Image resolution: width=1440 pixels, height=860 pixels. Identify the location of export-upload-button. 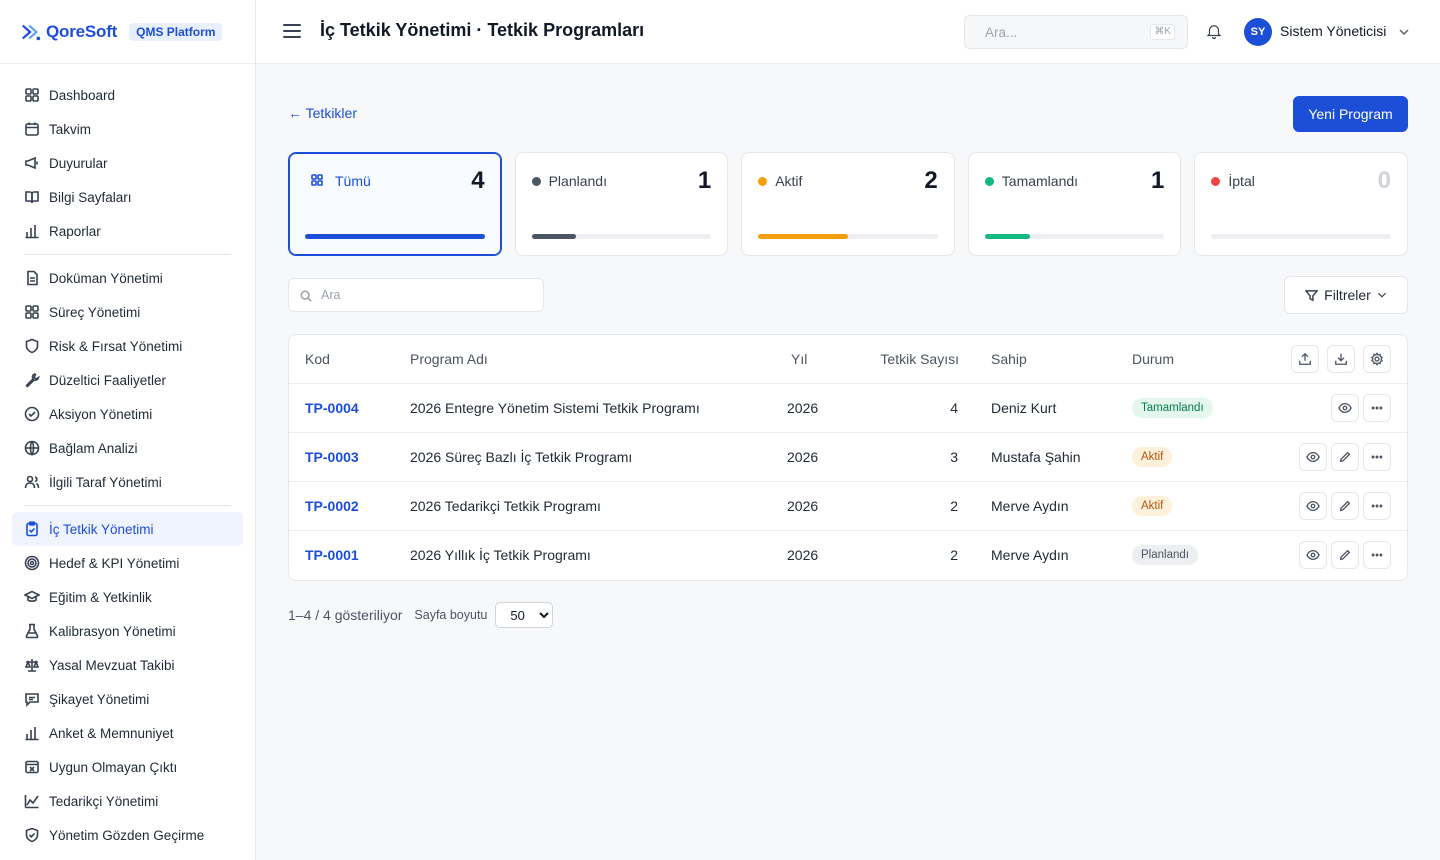
(1305, 359).